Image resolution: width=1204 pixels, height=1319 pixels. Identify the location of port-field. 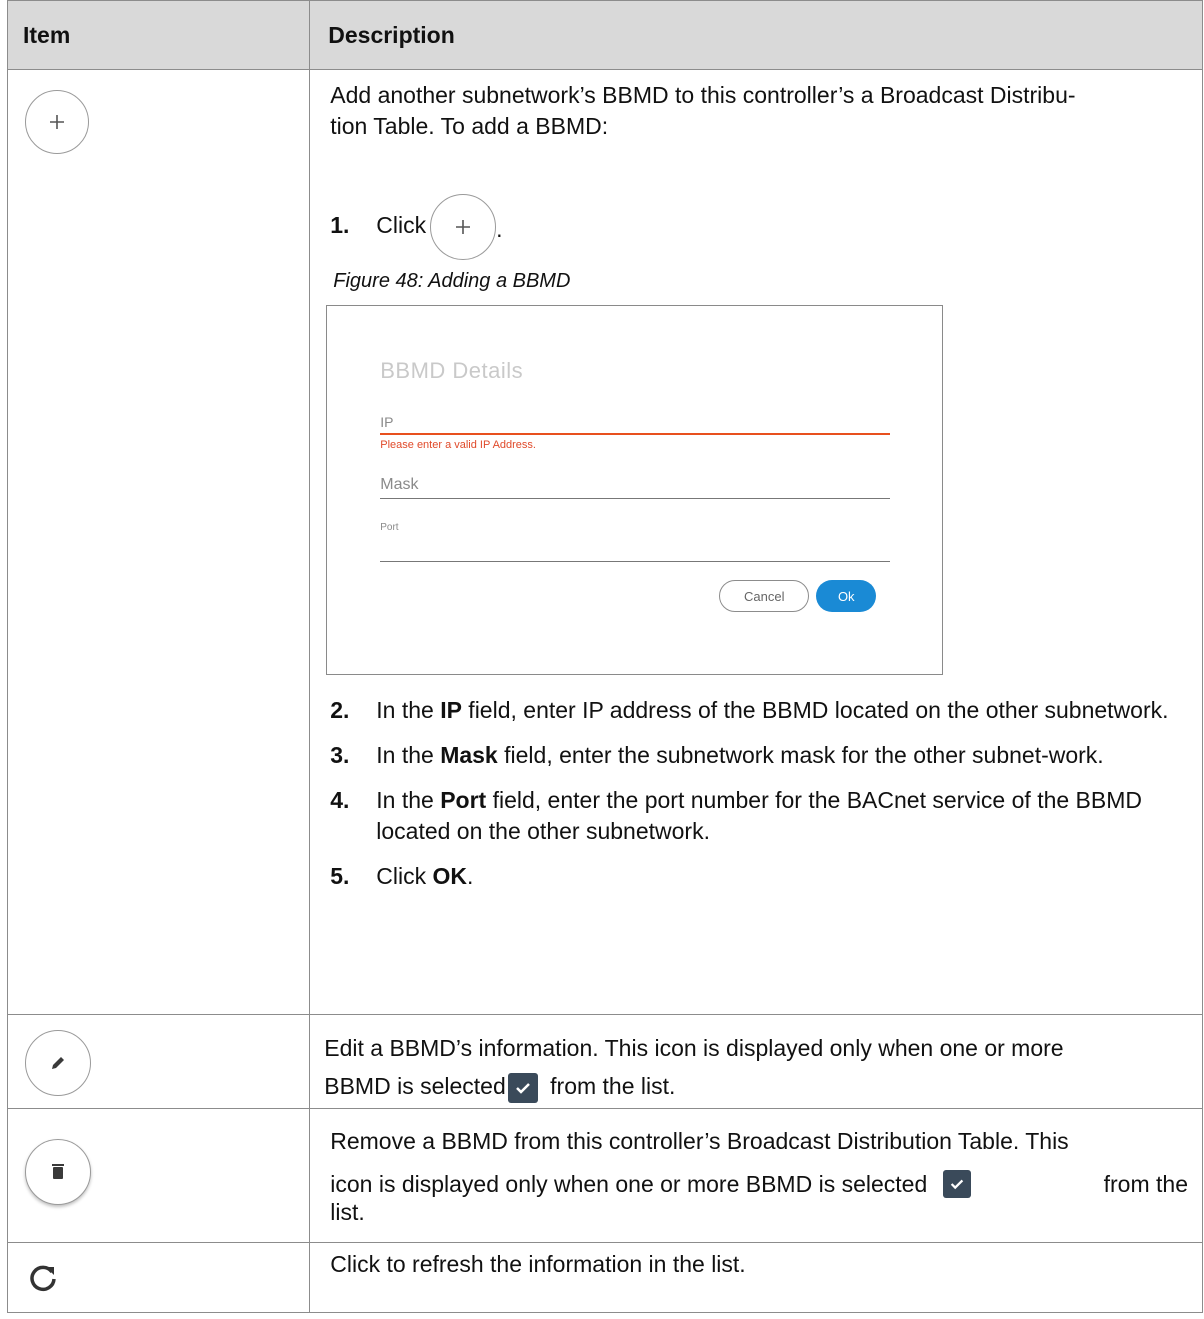
(635, 561).